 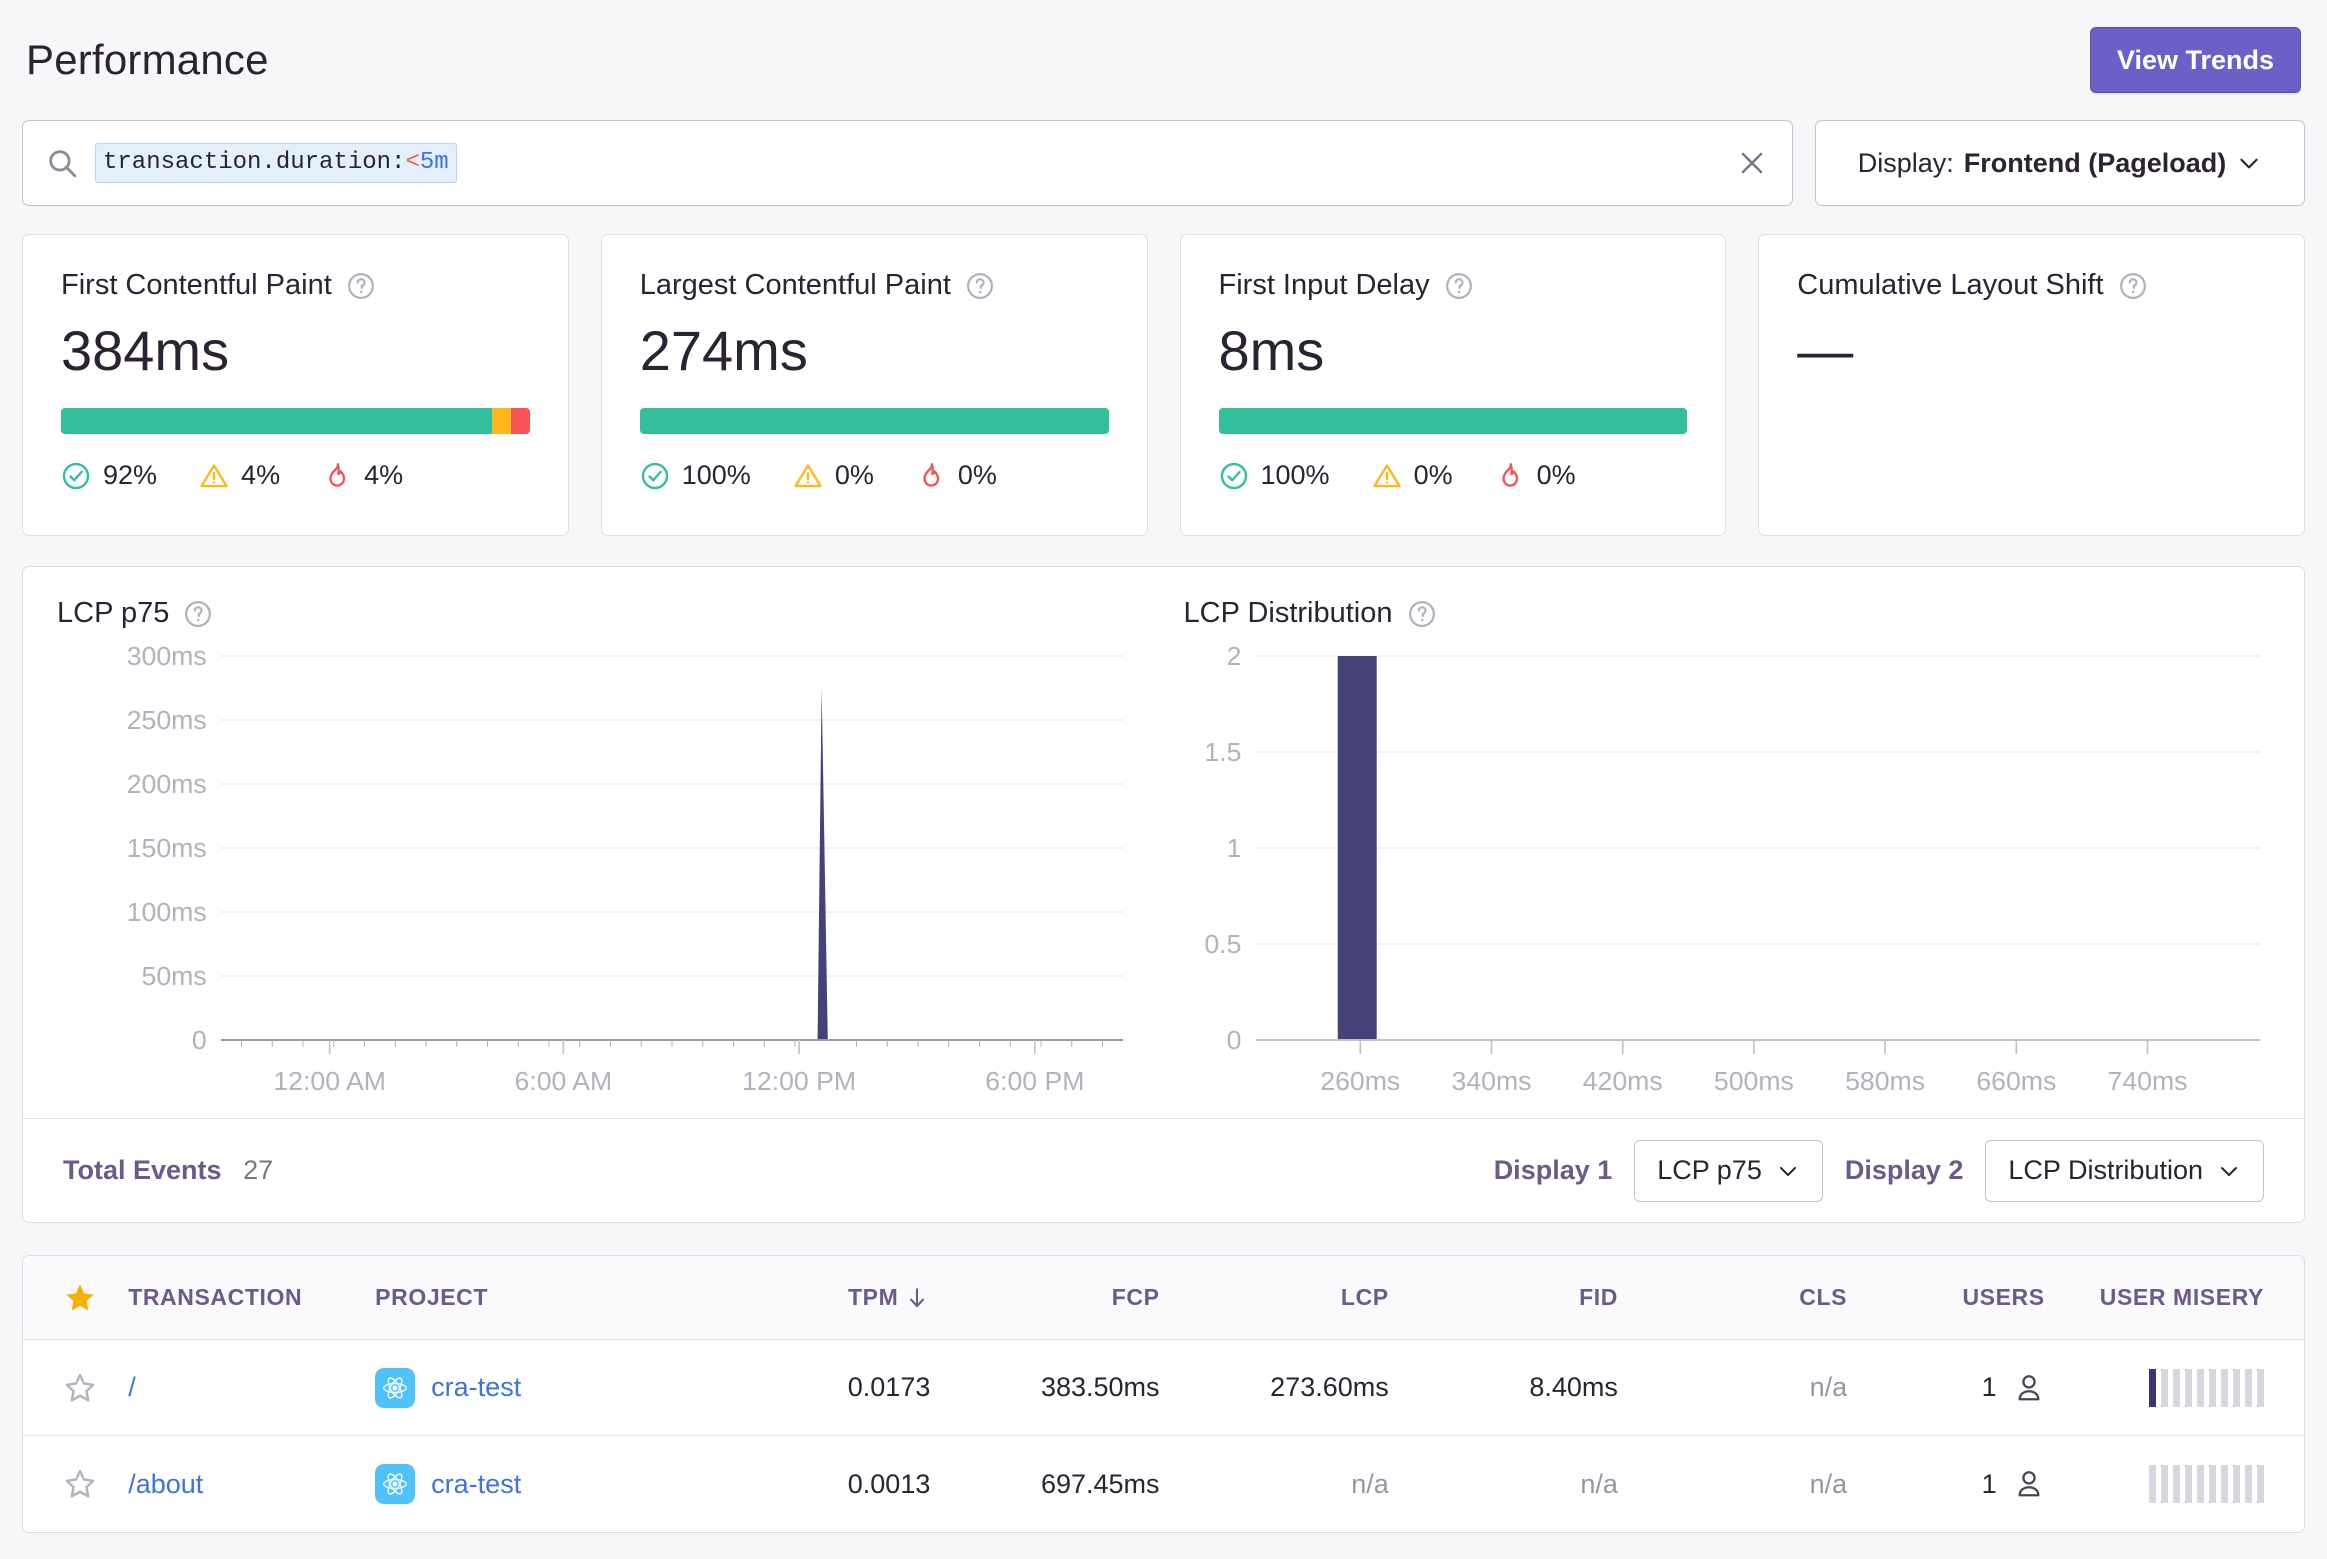 I want to click on vital-stats: 100% 0% 0%, so click(x=874, y=475).